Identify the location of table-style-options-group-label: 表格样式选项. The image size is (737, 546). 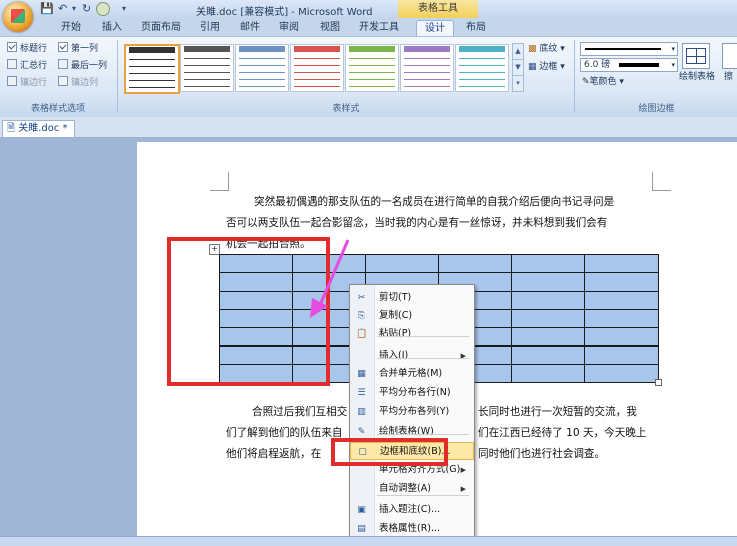
(57, 109).